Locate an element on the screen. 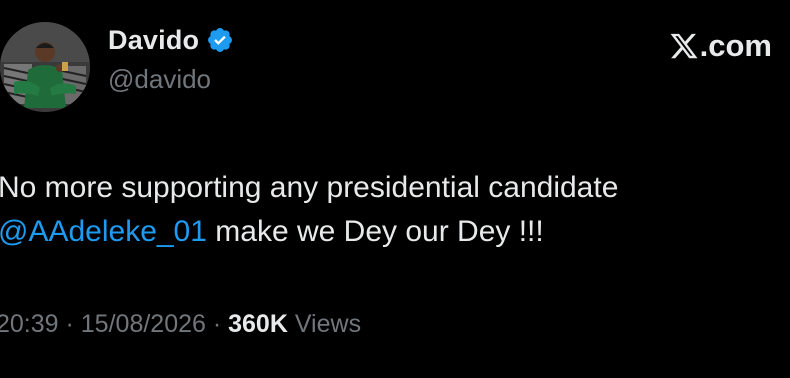 The height and width of the screenshot is (378, 790). x-com-brand: .com is located at coordinates (720, 46).